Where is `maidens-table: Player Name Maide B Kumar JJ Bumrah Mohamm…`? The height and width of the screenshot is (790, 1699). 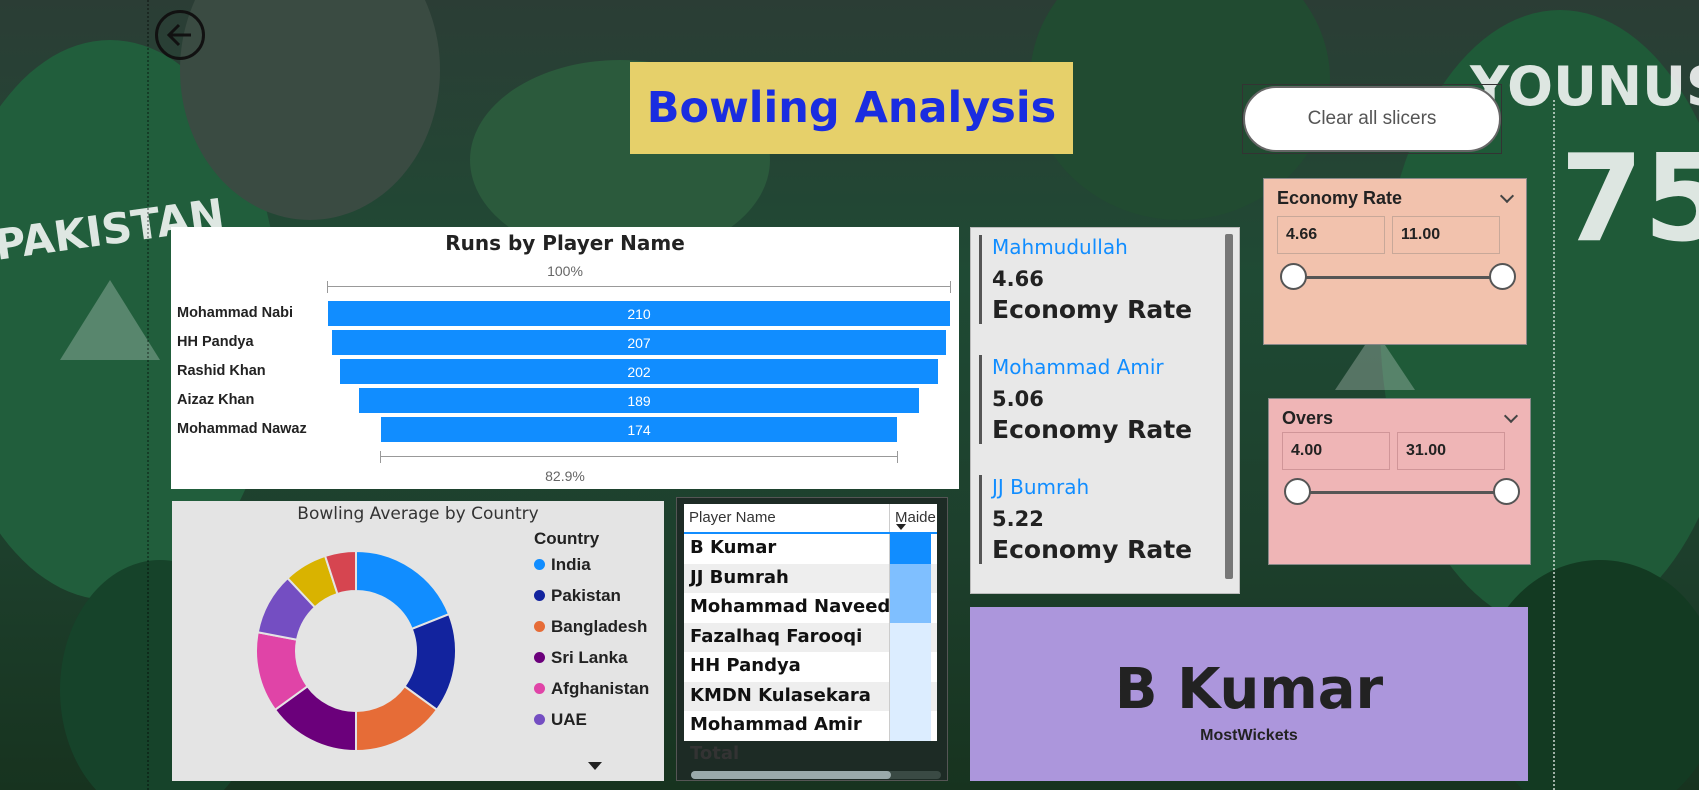
maidens-table: Player Name Maide B Kumar JJ Bumrah Mohamm… is located at coordinates (812, 639).